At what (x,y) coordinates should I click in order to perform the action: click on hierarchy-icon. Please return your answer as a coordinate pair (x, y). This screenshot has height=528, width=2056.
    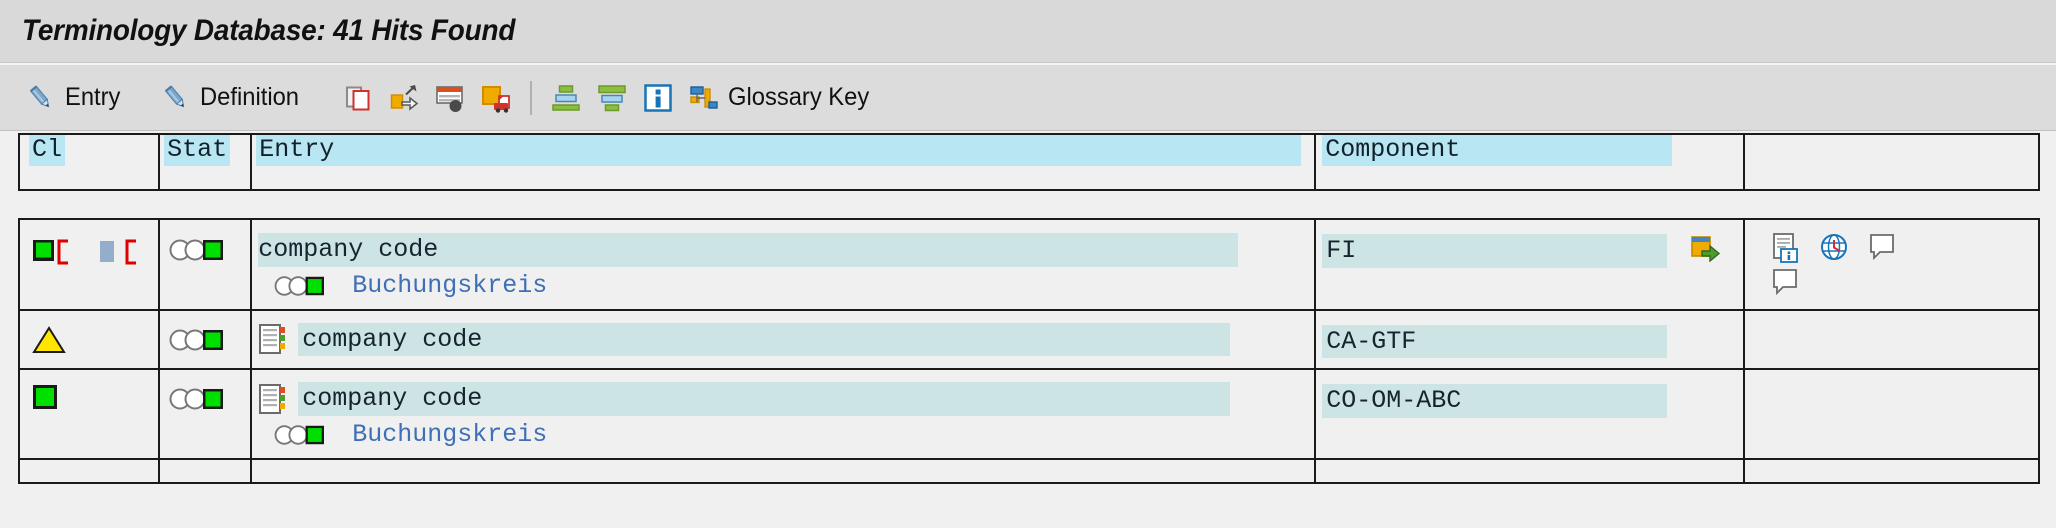
    Looking at the image, I should click on (704, 98).